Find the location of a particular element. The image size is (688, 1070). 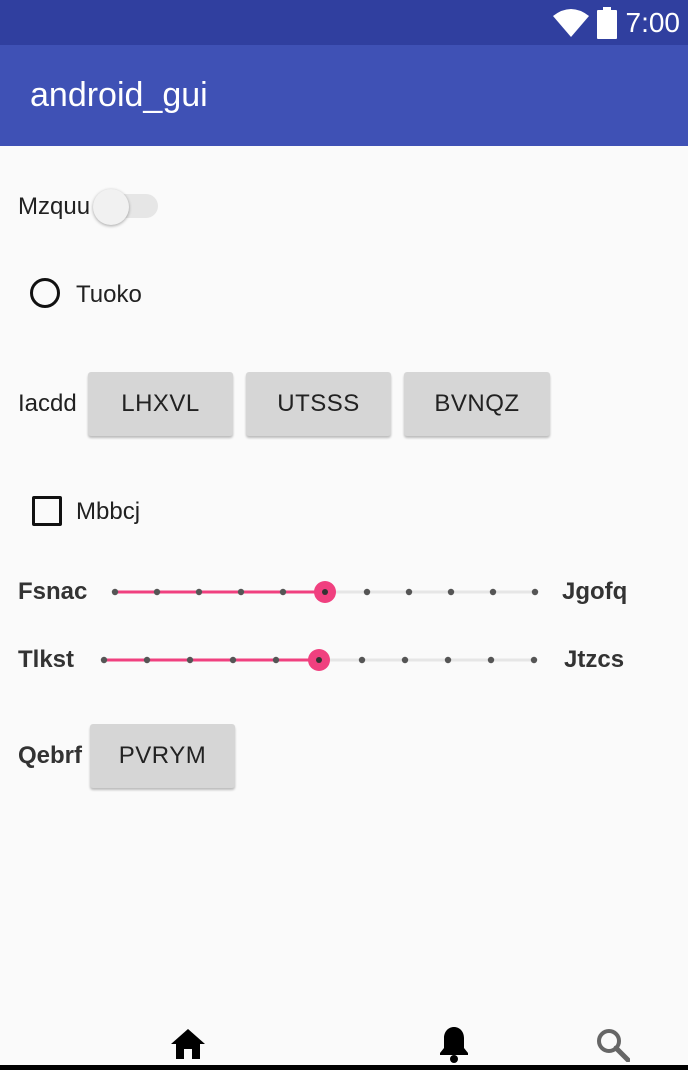

nav-baseline is located at coordinates (344, 1067).